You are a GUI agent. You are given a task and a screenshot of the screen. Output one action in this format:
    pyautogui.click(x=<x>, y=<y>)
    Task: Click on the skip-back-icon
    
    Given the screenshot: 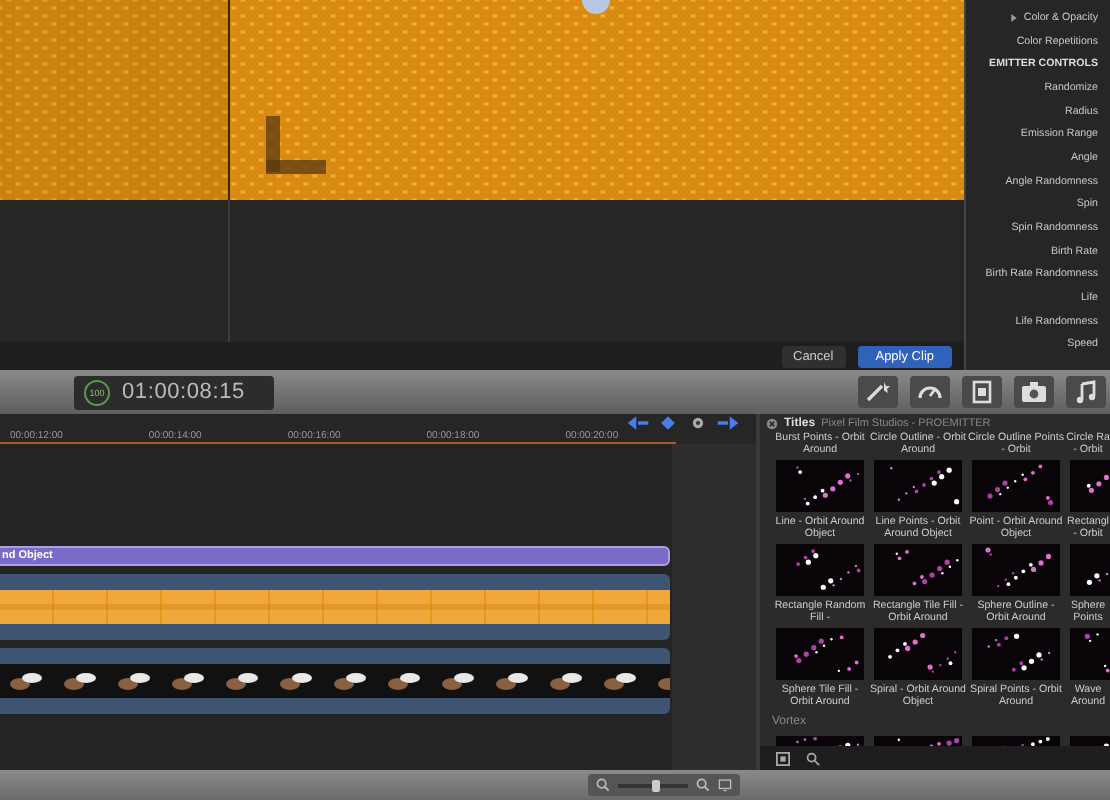 What is the action you would take?
    pyautogui.click(x=638, y=423)
    